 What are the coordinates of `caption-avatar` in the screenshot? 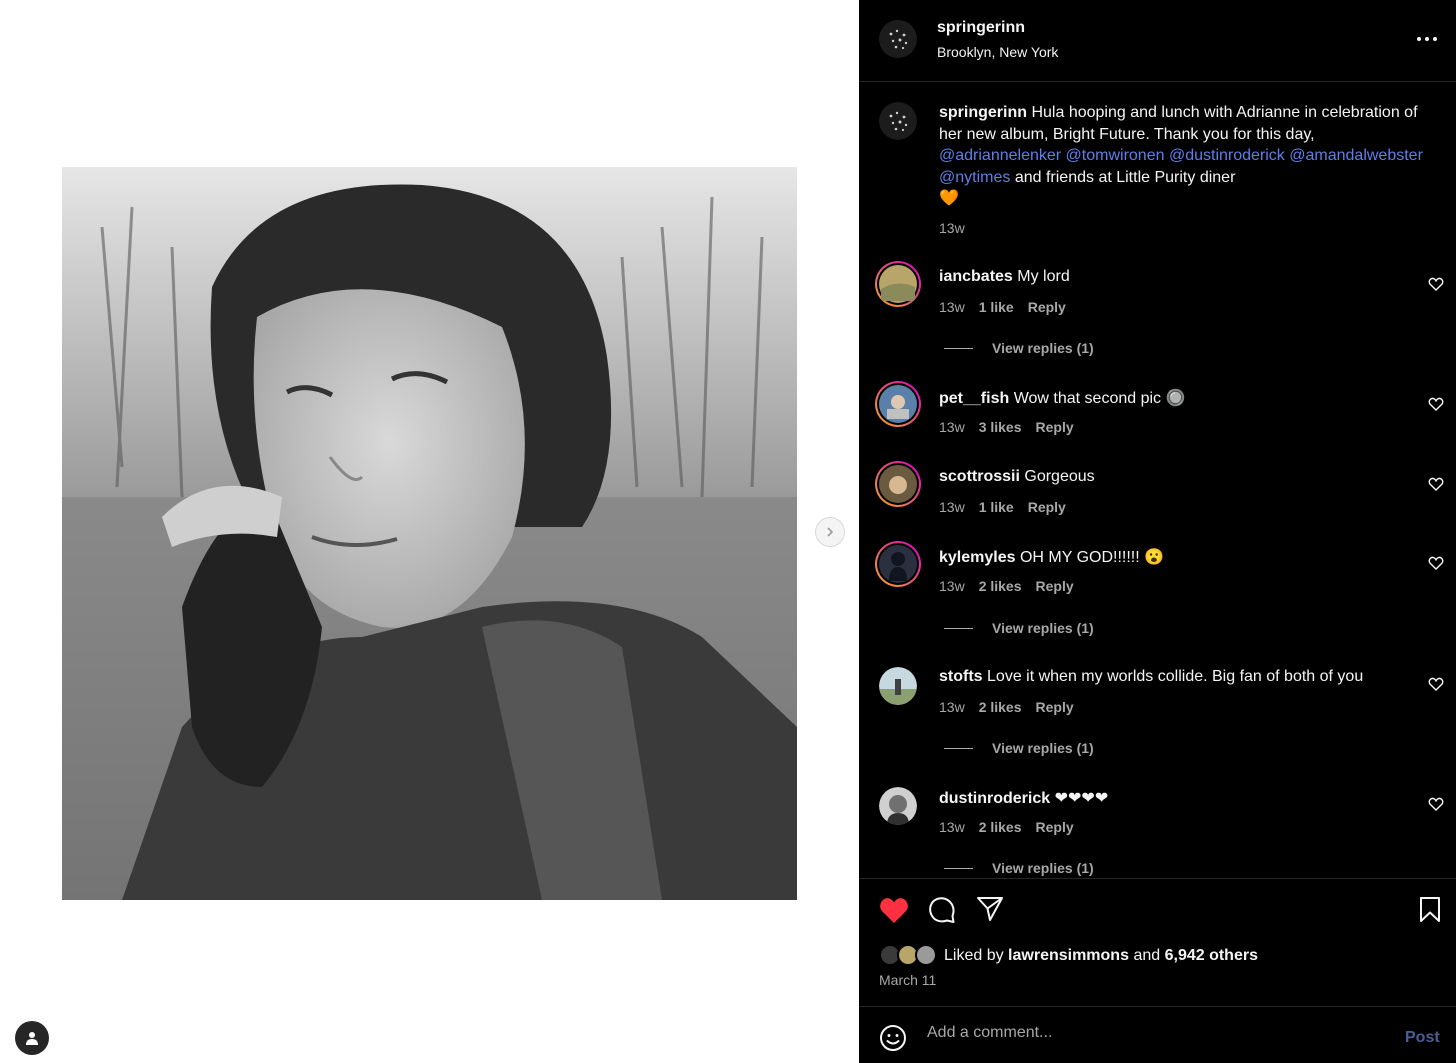 It's located at (898, 121).